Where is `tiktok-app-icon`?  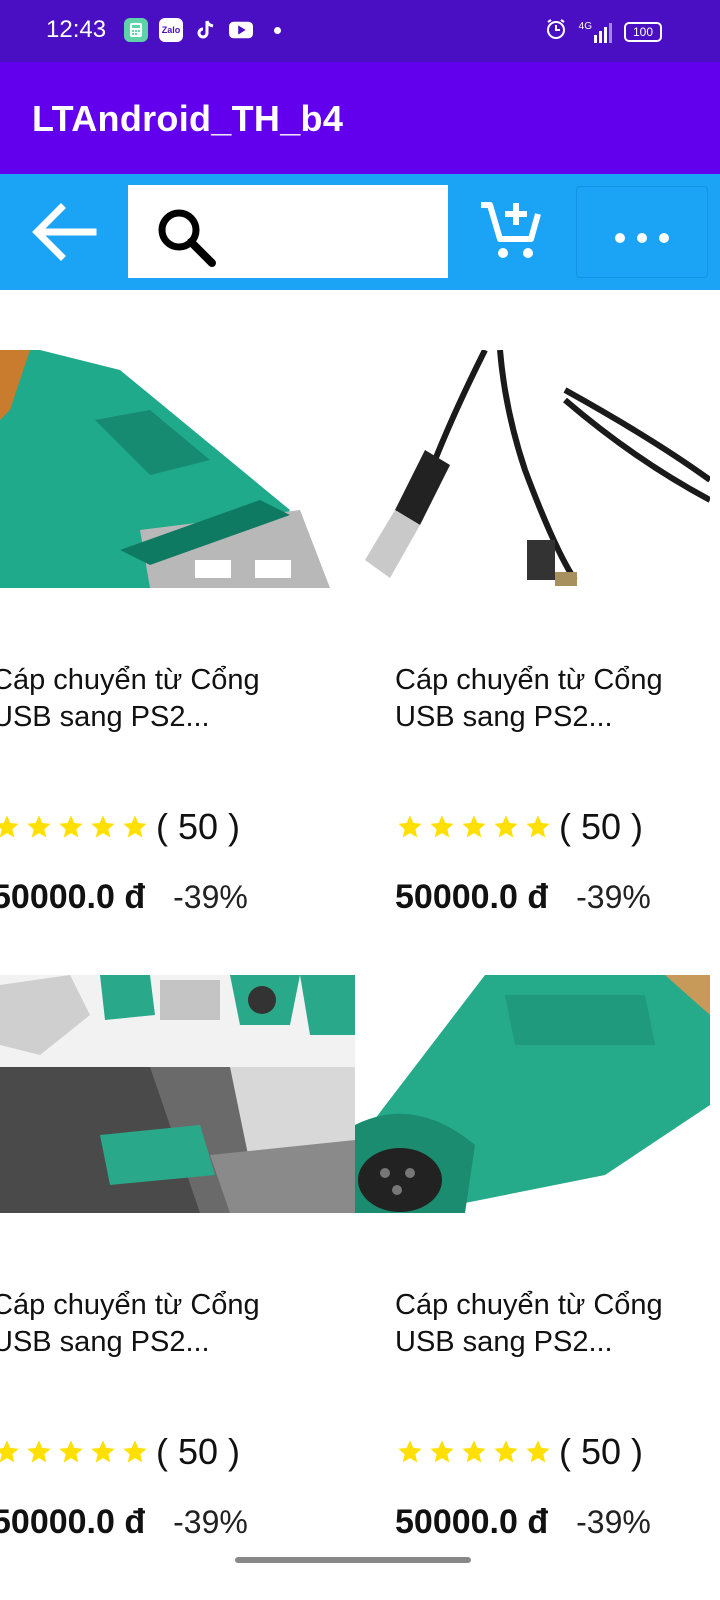 tiktok-app-icon is located at coordinates (206, 30).